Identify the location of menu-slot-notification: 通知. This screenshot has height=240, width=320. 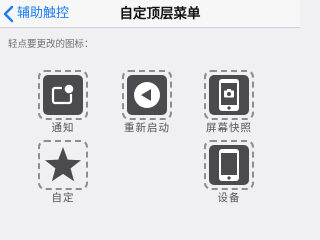
(63, 102).